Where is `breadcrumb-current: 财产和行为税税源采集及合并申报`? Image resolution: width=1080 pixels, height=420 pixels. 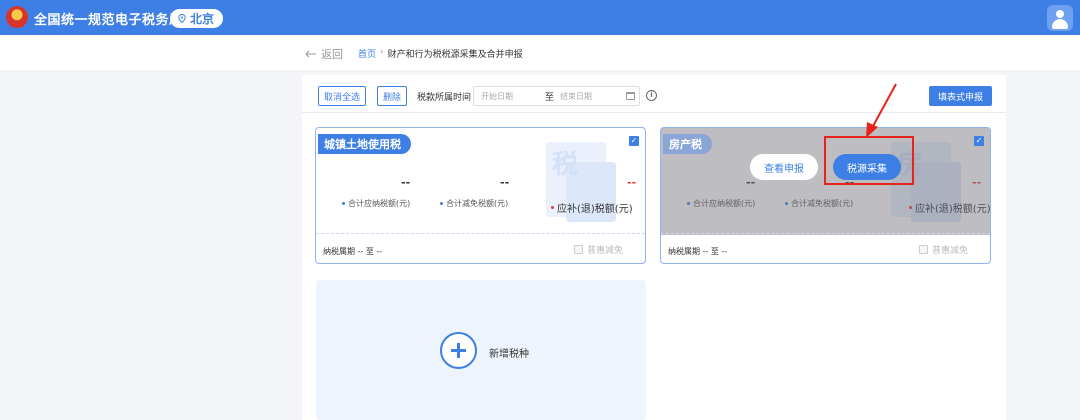 breadcrumb-current: 财产和行为税税源采集及合并申报 is located at coordinates (455, 55).